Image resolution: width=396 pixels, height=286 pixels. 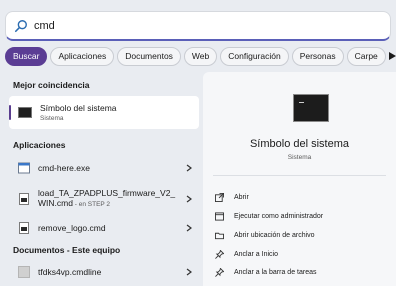 What do you see at coordinates (194, 25) in the screenshot?
I see `search-input` at bounding box center [194, 25].